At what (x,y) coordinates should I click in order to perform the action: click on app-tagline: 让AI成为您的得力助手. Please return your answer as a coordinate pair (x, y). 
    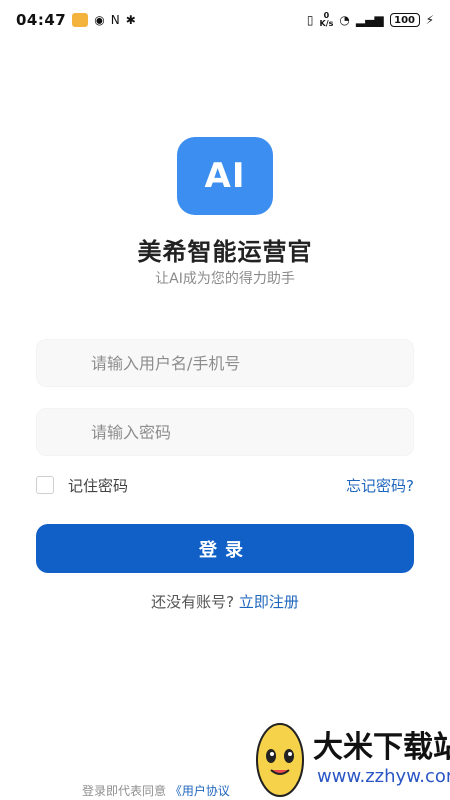
    Looking at the image, I should click on (225, 279).